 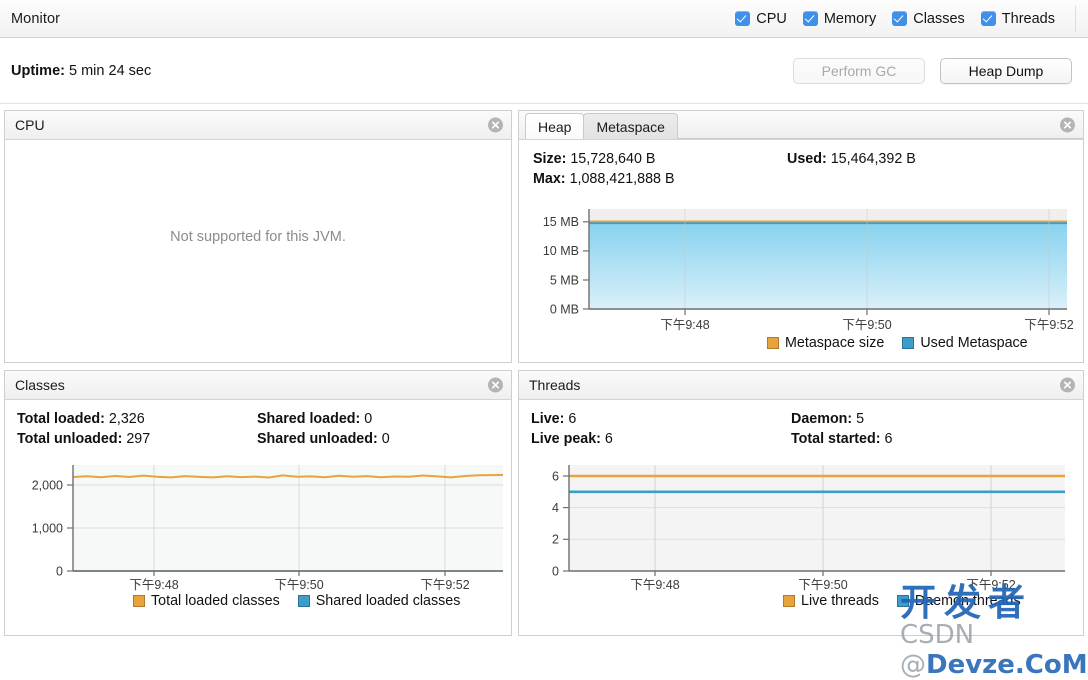 I want to click on y-tick-label: 0 MB, so click(x=564, y=310).